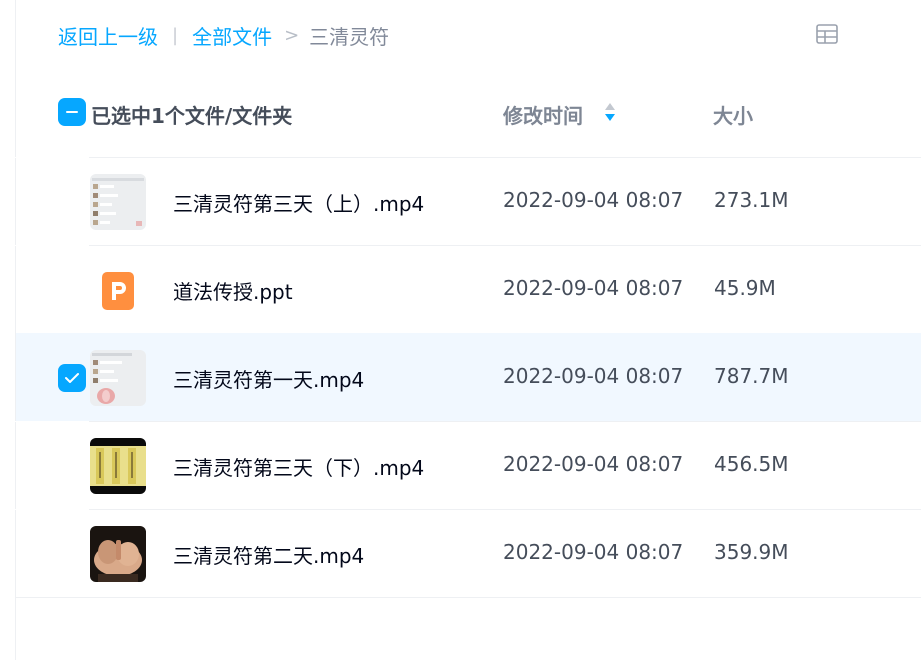  I want to click on file-size: 273.1M, so click(751, 200).